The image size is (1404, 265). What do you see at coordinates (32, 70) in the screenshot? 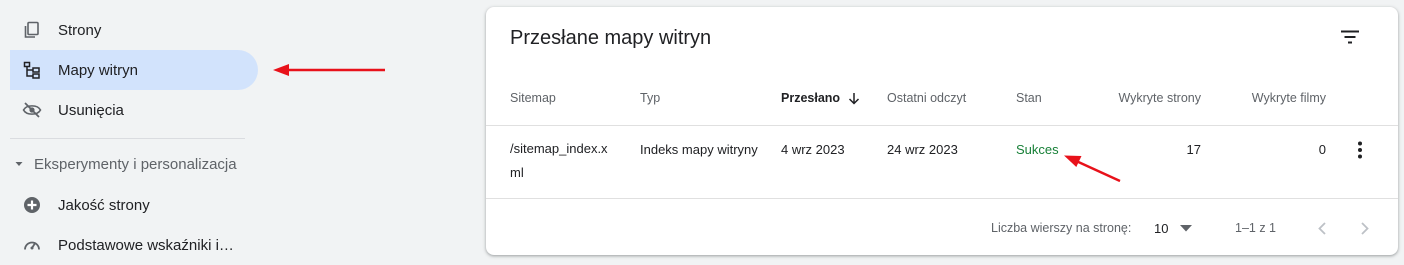
I see `sitemap-icon` at bounding box center [32, 70].